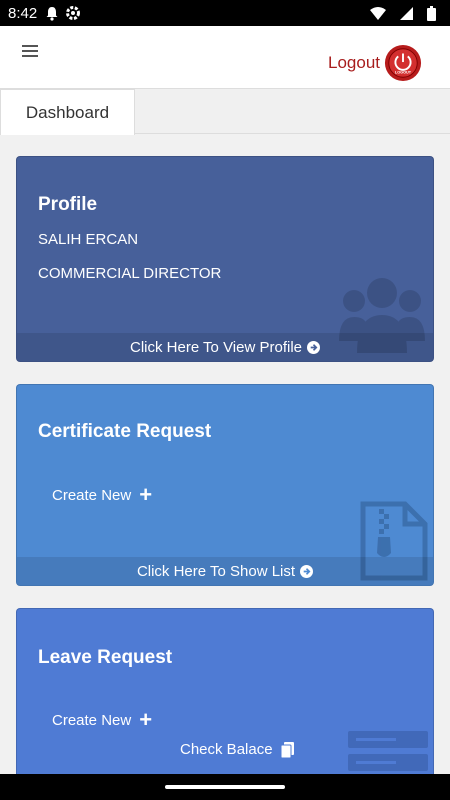 This screenshot has width=450, height=800. Describe the element at coordinates (354, 62) in the screenshot. I see `logout-label: Logout` at that location.